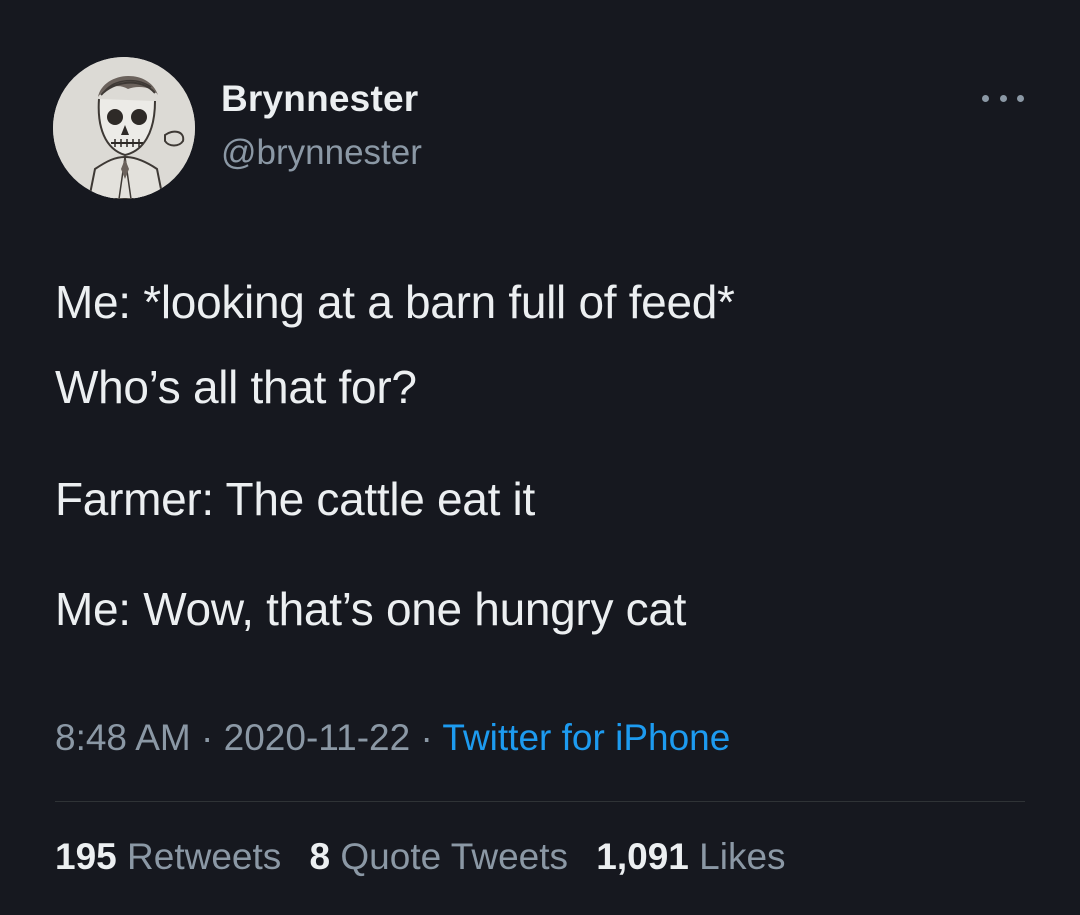 Image resolution: width=1080 pixels, height=915 pixels. Describe the element at coordinates (690, 856) in the screenshot. I see `likes-stat: 1,091 Likes` at that location.